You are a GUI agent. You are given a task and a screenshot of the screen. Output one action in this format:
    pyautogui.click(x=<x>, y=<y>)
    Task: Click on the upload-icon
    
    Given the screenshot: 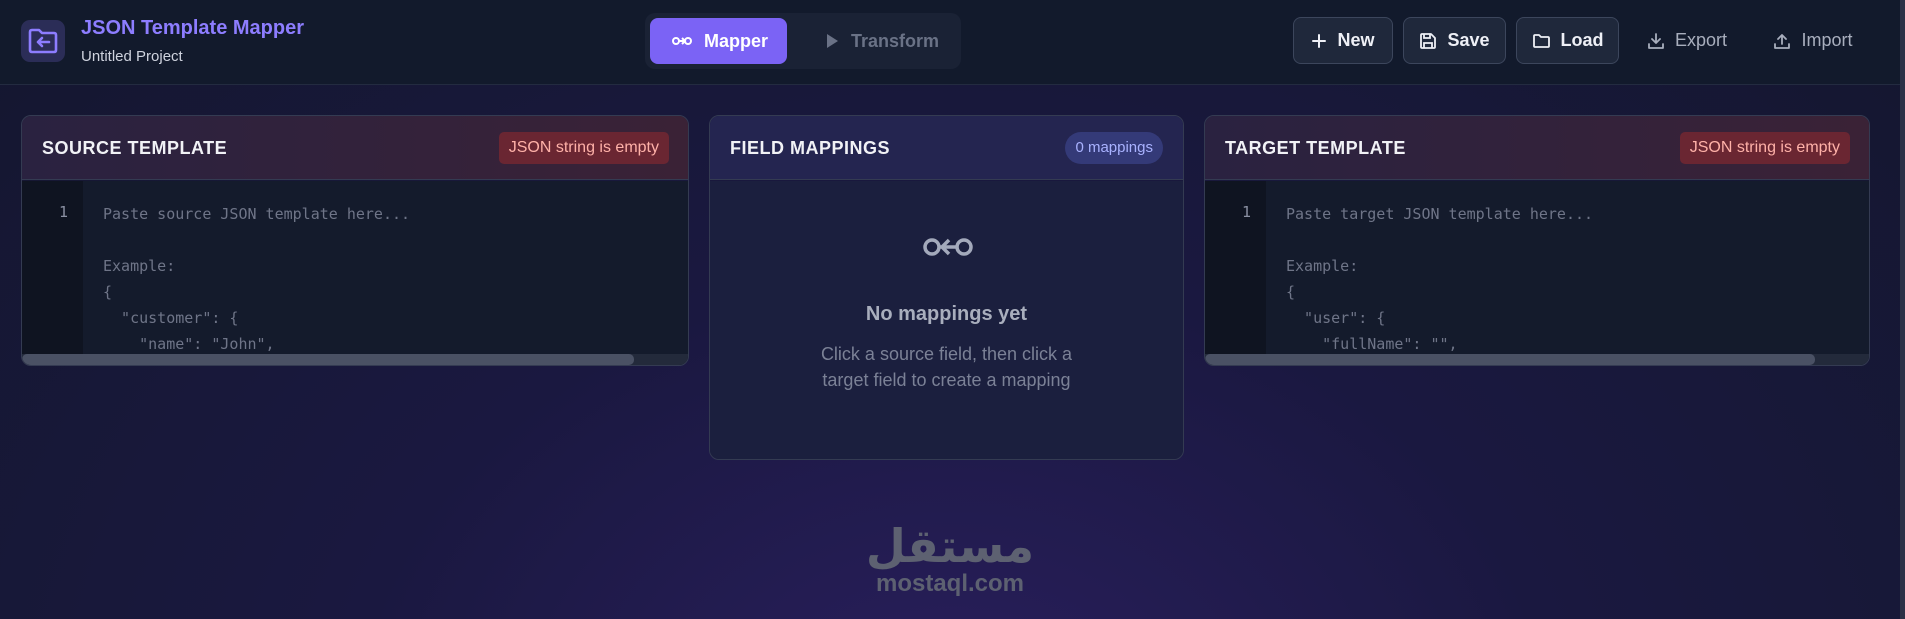 What is the action you would take?
    pyautogui.click(x=1782, y=41)
    